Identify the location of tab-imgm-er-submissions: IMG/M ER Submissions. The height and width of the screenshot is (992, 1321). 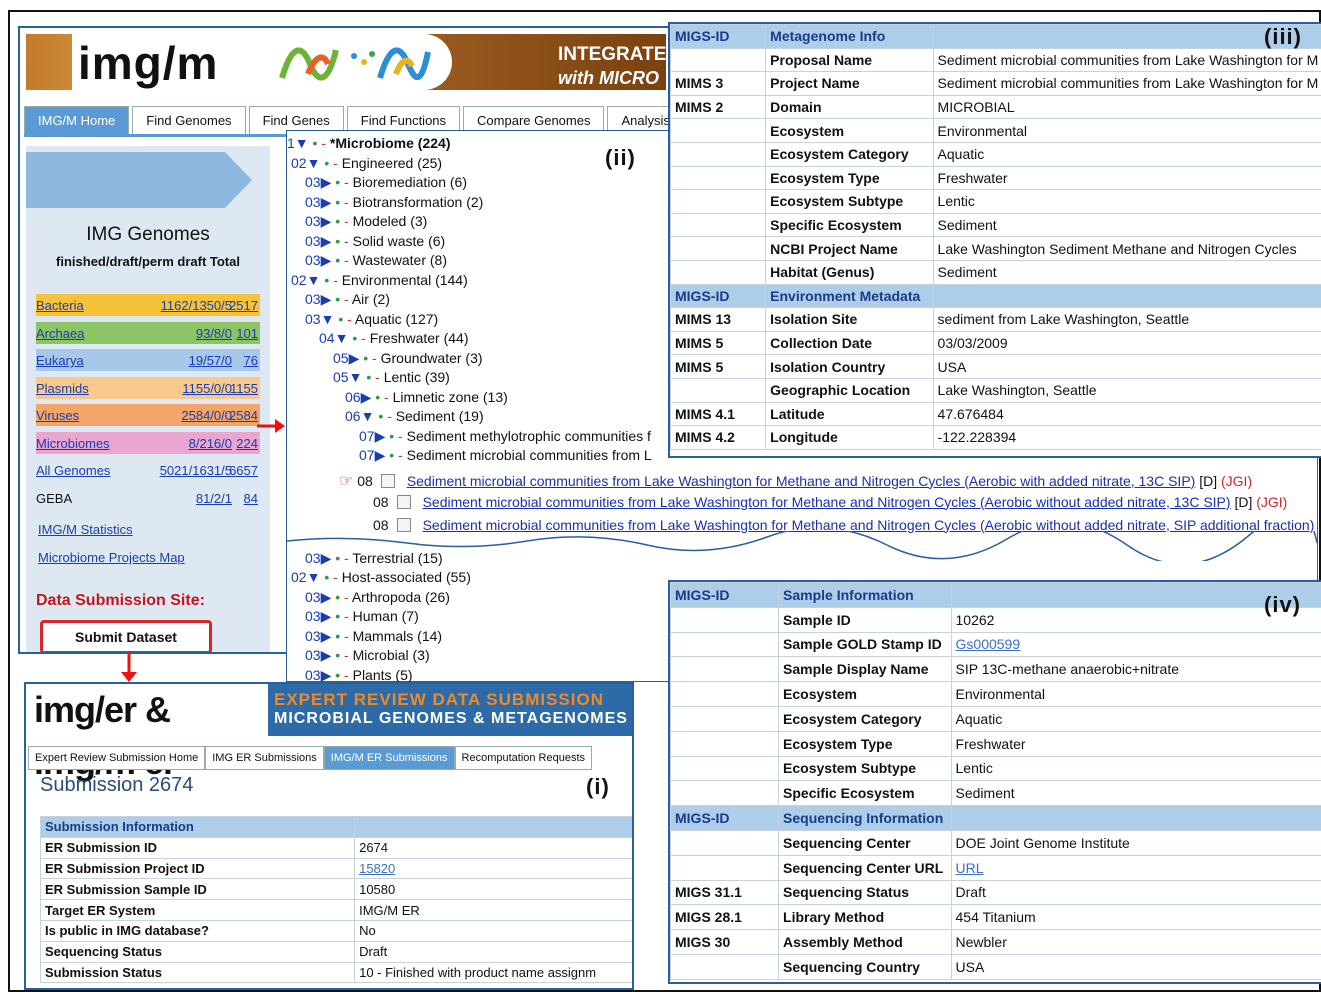
(389, 758).